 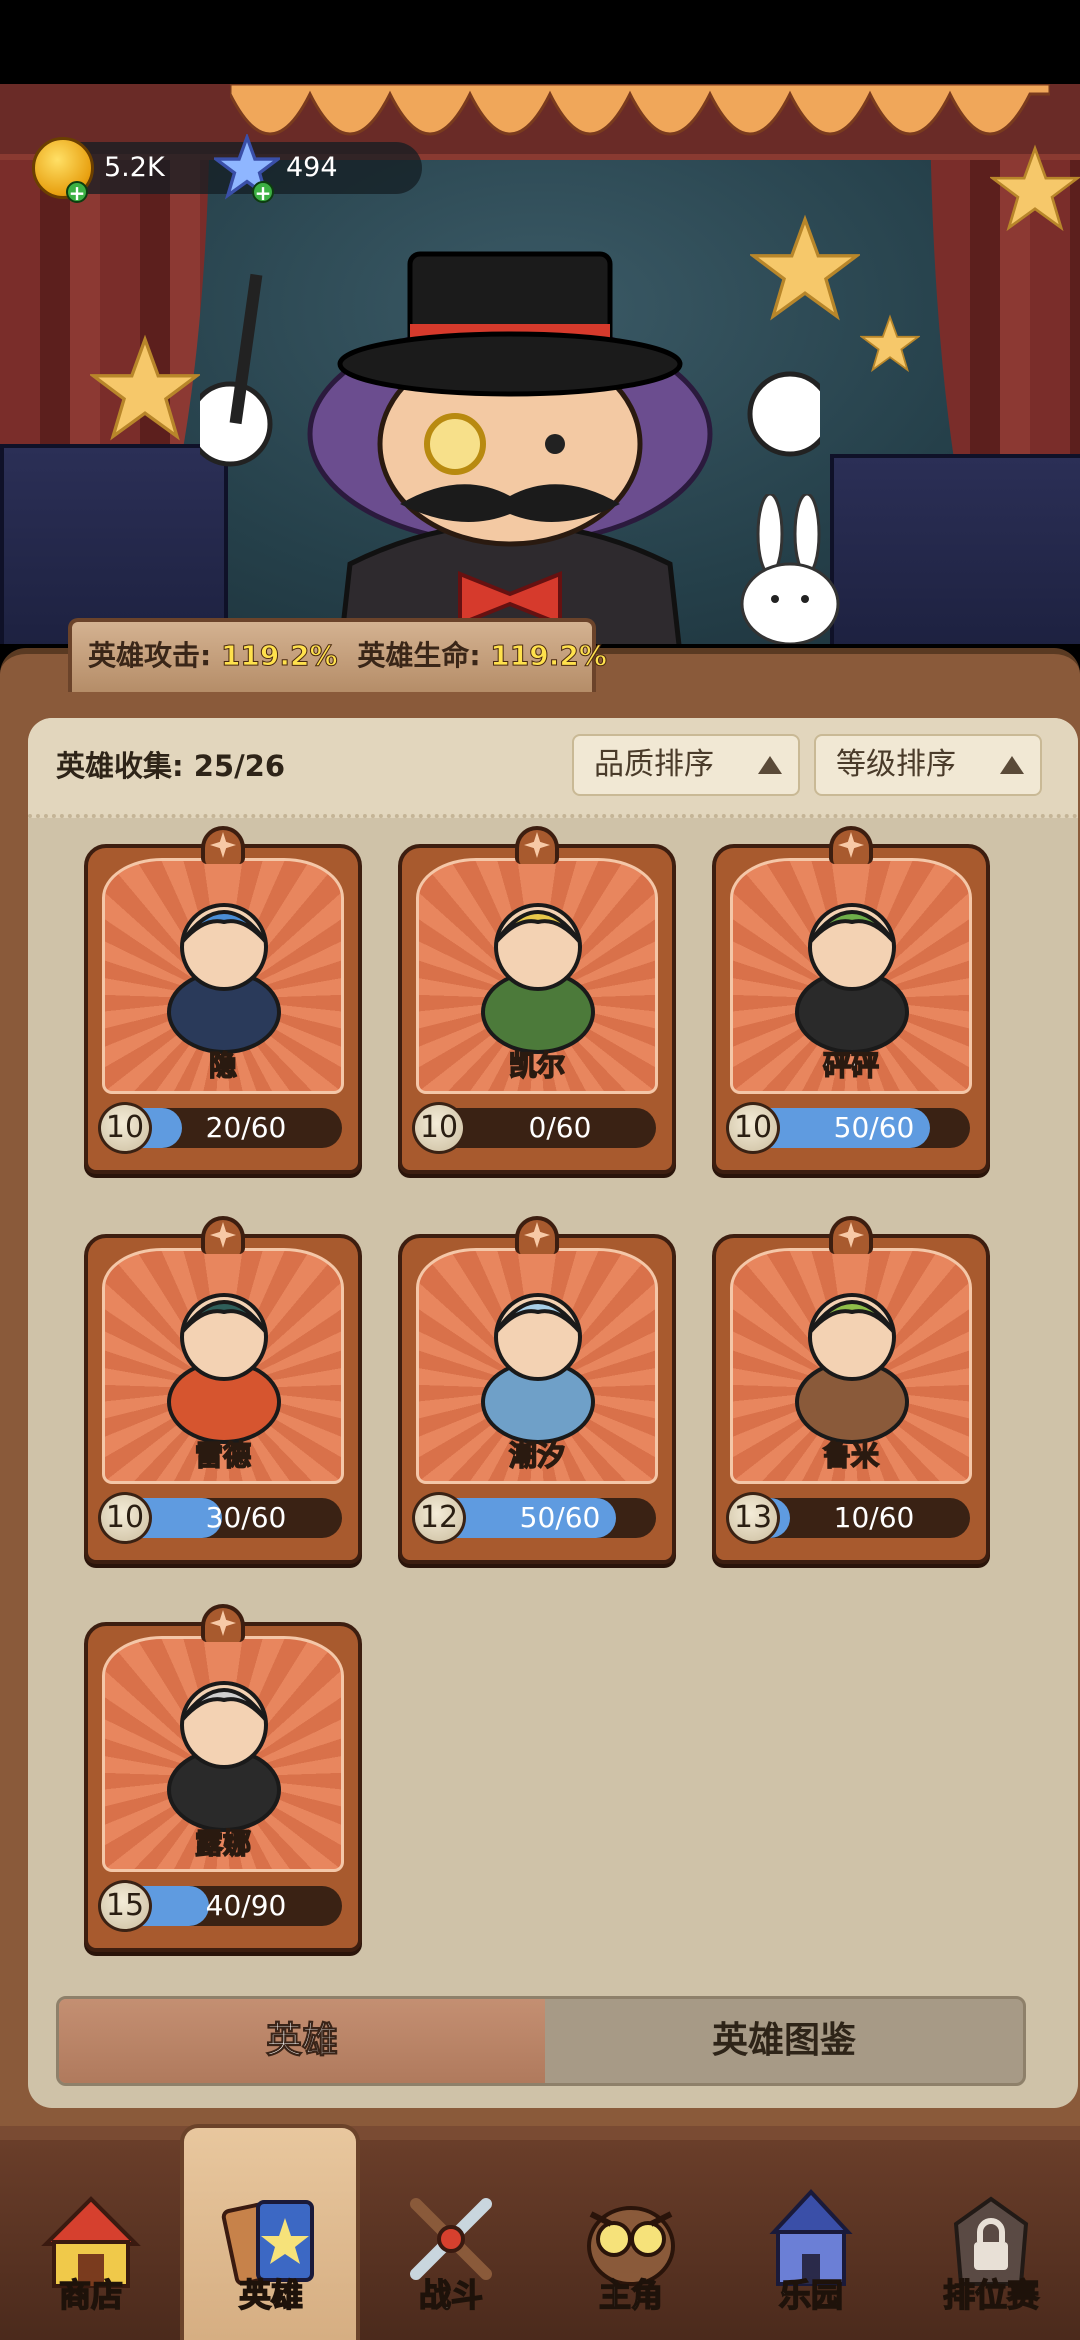 I want to click on hero-name: 隐, so click(x=223, y=1065).